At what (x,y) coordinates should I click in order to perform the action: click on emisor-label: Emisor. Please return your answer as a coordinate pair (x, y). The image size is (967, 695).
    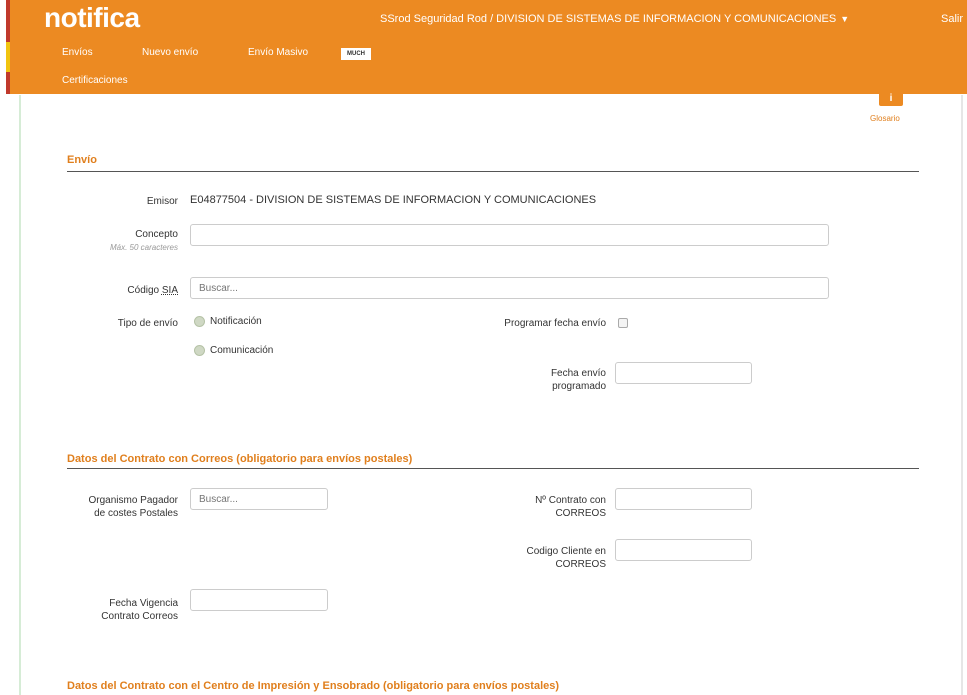
    Looking at the image, I should click on (162, 201).